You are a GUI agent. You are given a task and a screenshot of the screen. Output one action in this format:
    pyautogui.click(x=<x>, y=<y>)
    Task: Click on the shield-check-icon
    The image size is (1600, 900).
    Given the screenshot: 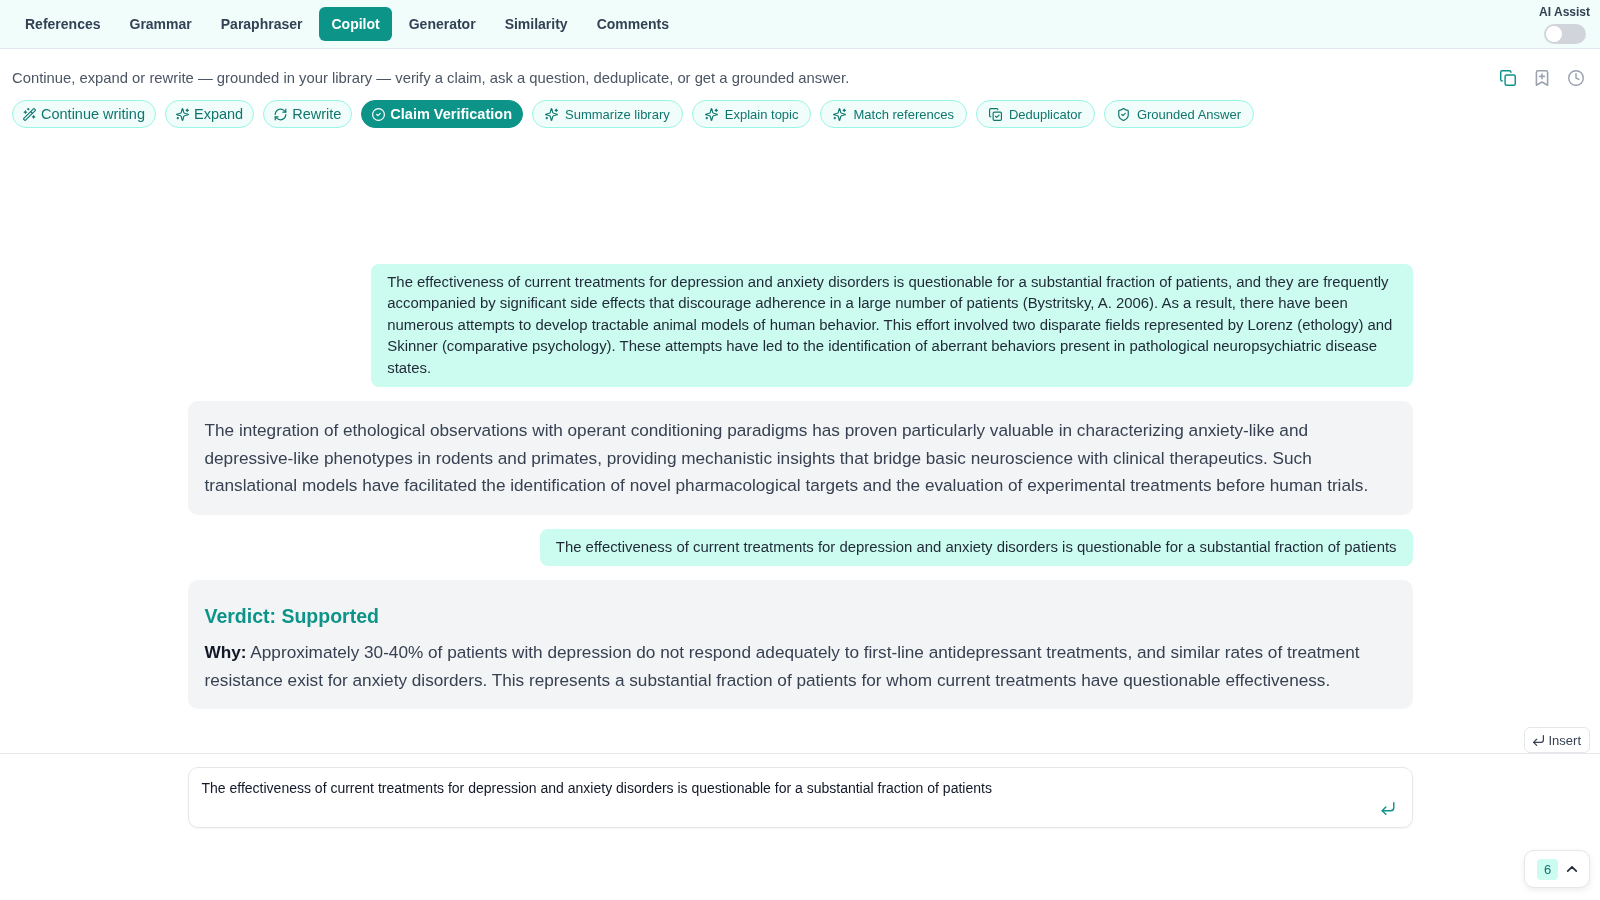 What is the action you would take?
    pyautogui.click(x=1123, y=114)
    